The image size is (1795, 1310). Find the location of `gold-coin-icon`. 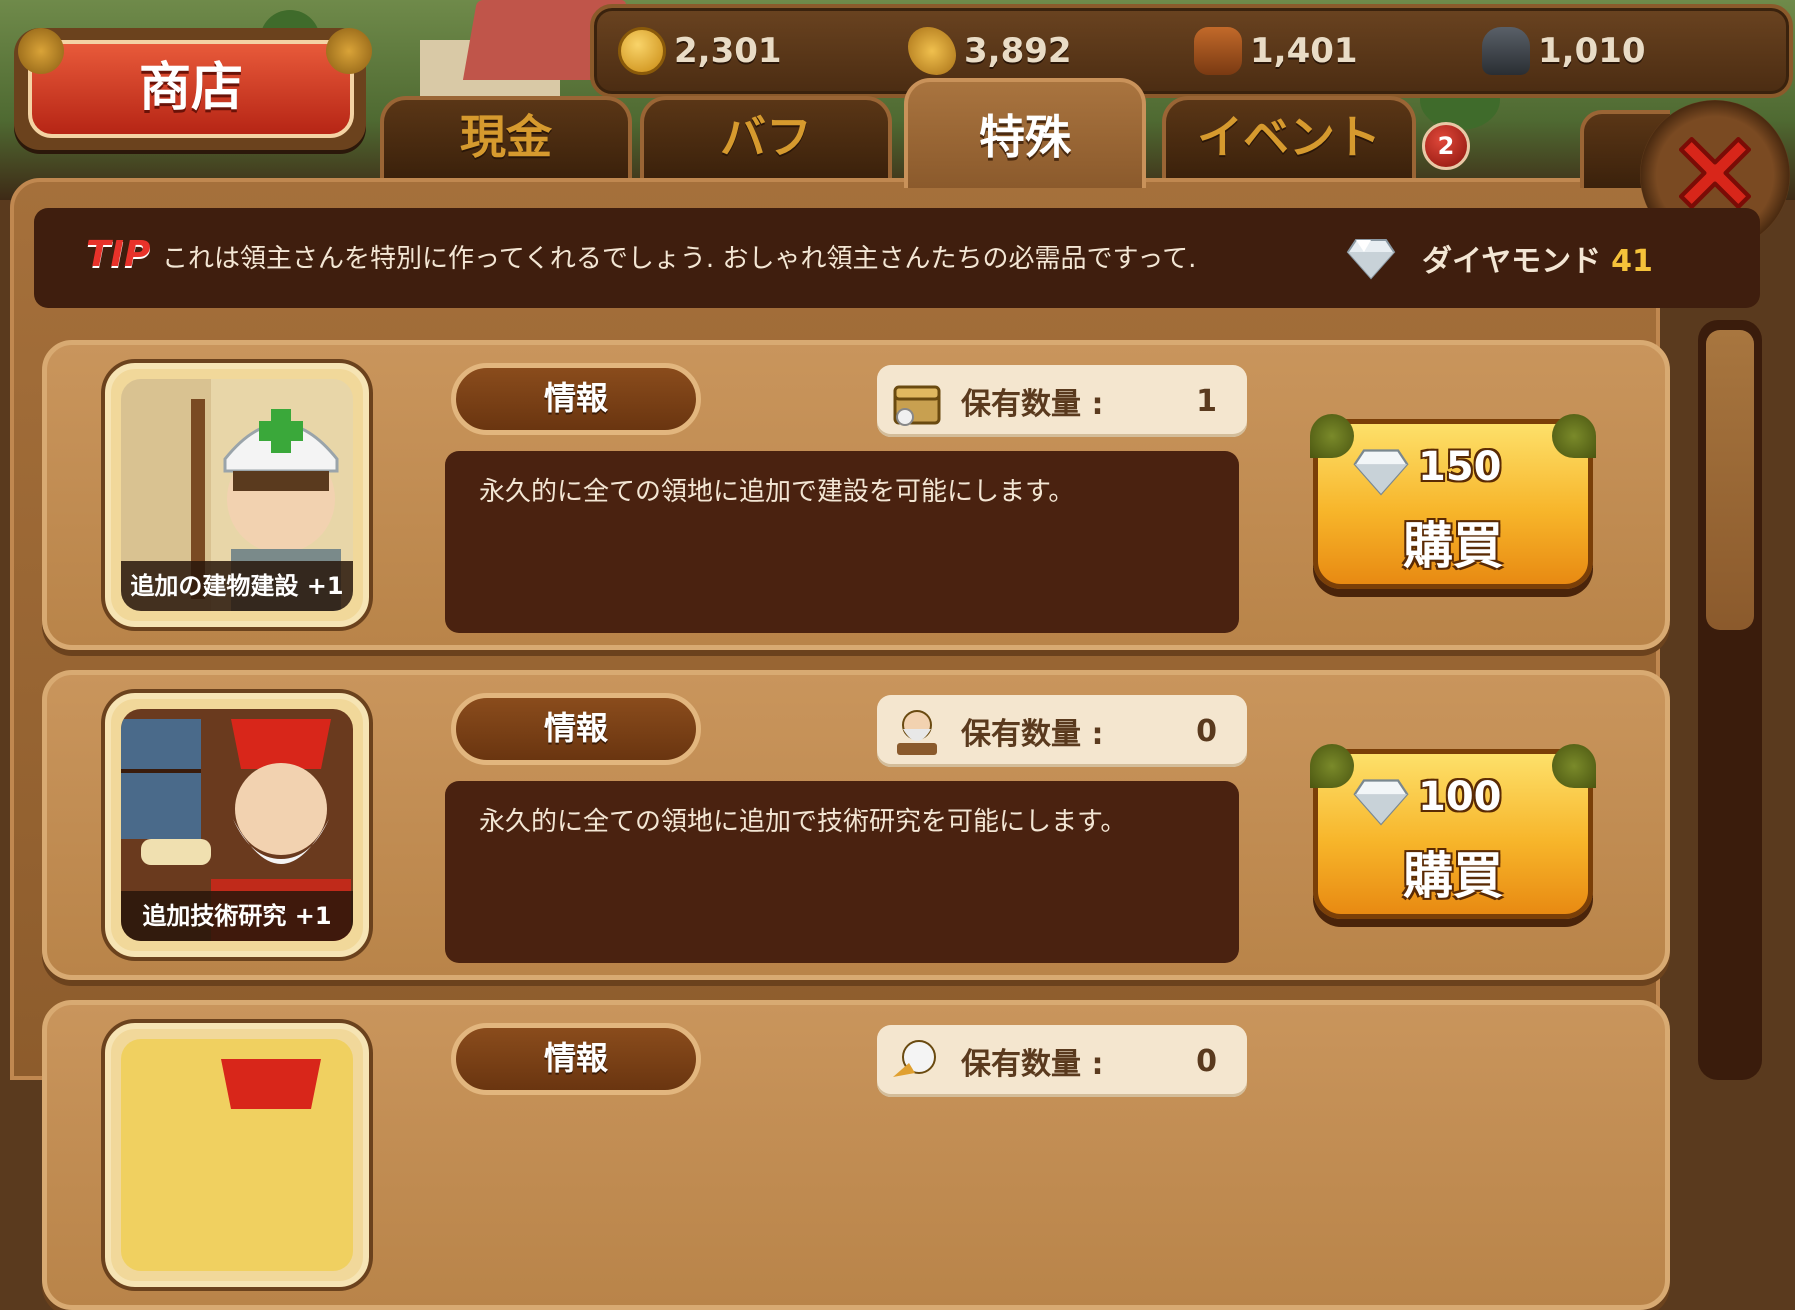

gold-coin-icon is located at coordinates (642, 51).